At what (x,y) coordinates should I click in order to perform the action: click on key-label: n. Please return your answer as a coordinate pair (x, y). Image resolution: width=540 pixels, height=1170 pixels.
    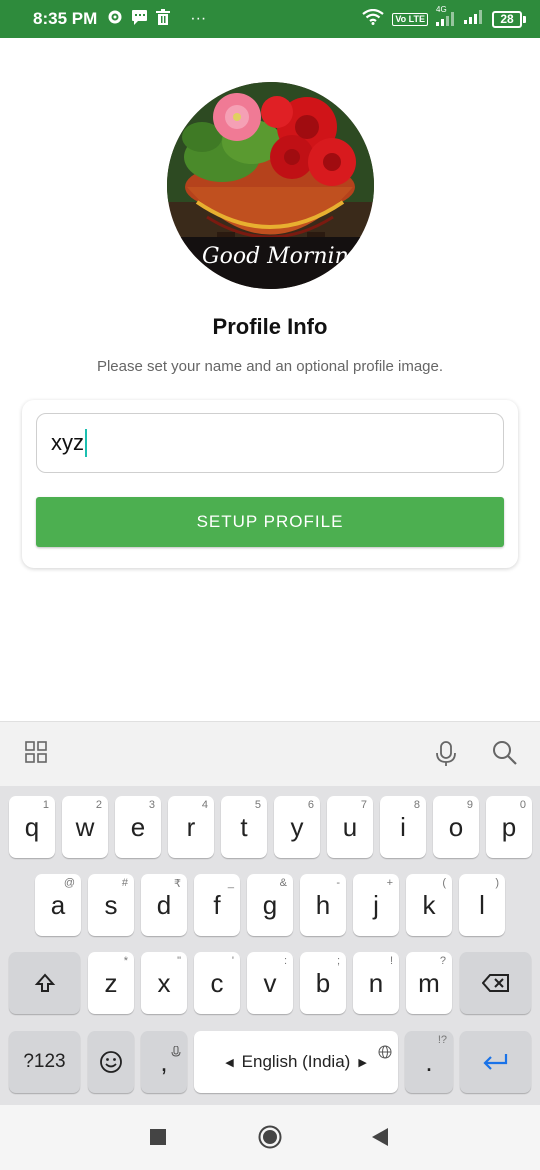
    Looking at the image, I should click on (376, 982).